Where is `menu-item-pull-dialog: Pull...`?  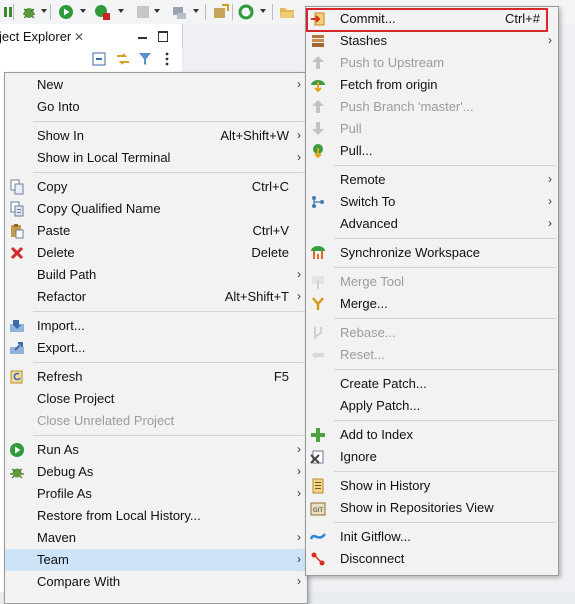
menu-item-pull-dialog: Pull... is located at coordinates (432, 151).